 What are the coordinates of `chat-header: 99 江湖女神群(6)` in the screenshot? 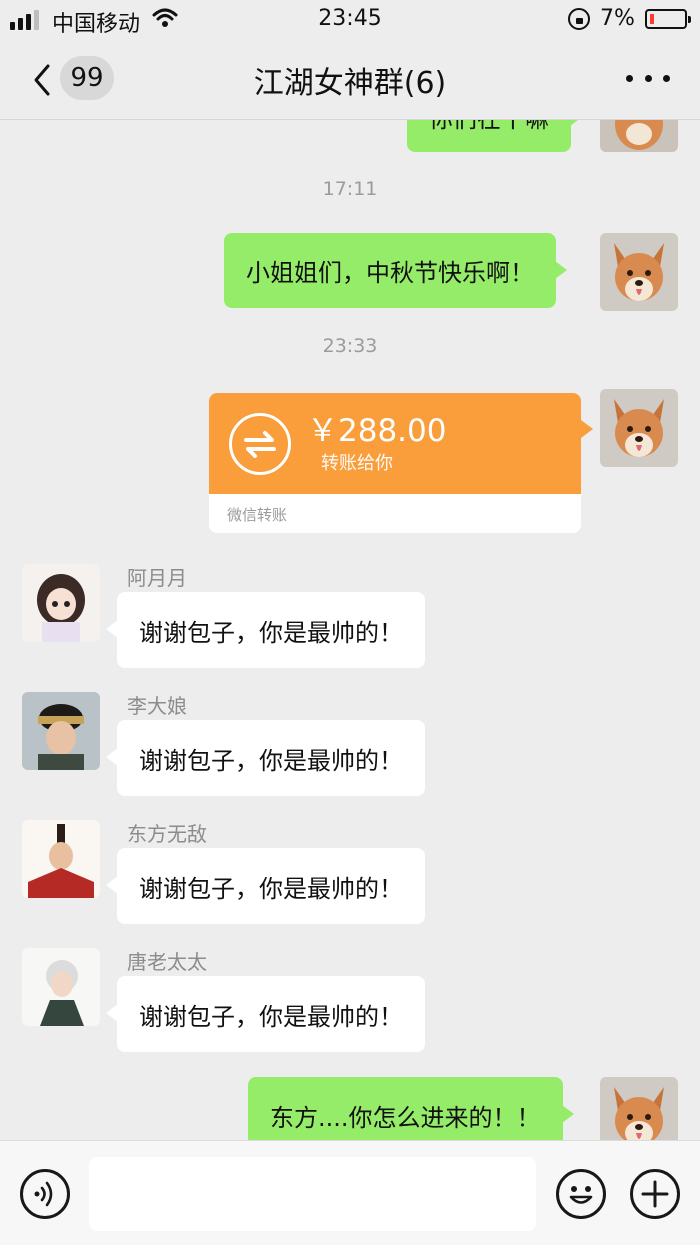 It's located at (350, 80).